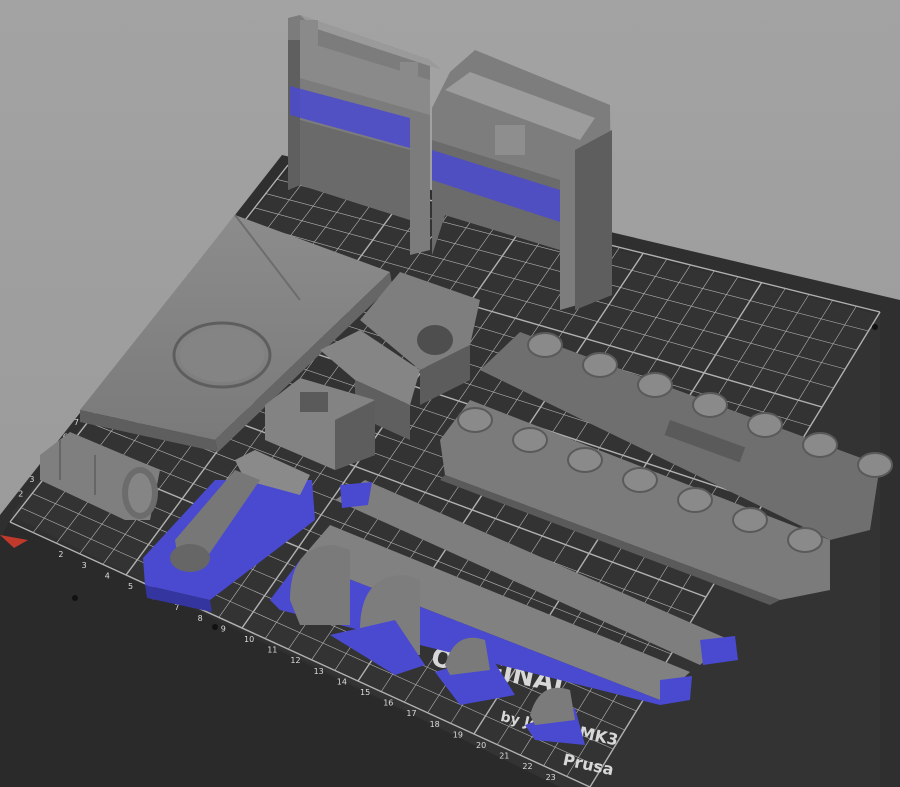  I want to click on x-tick-label: 5, so click(130, 586).